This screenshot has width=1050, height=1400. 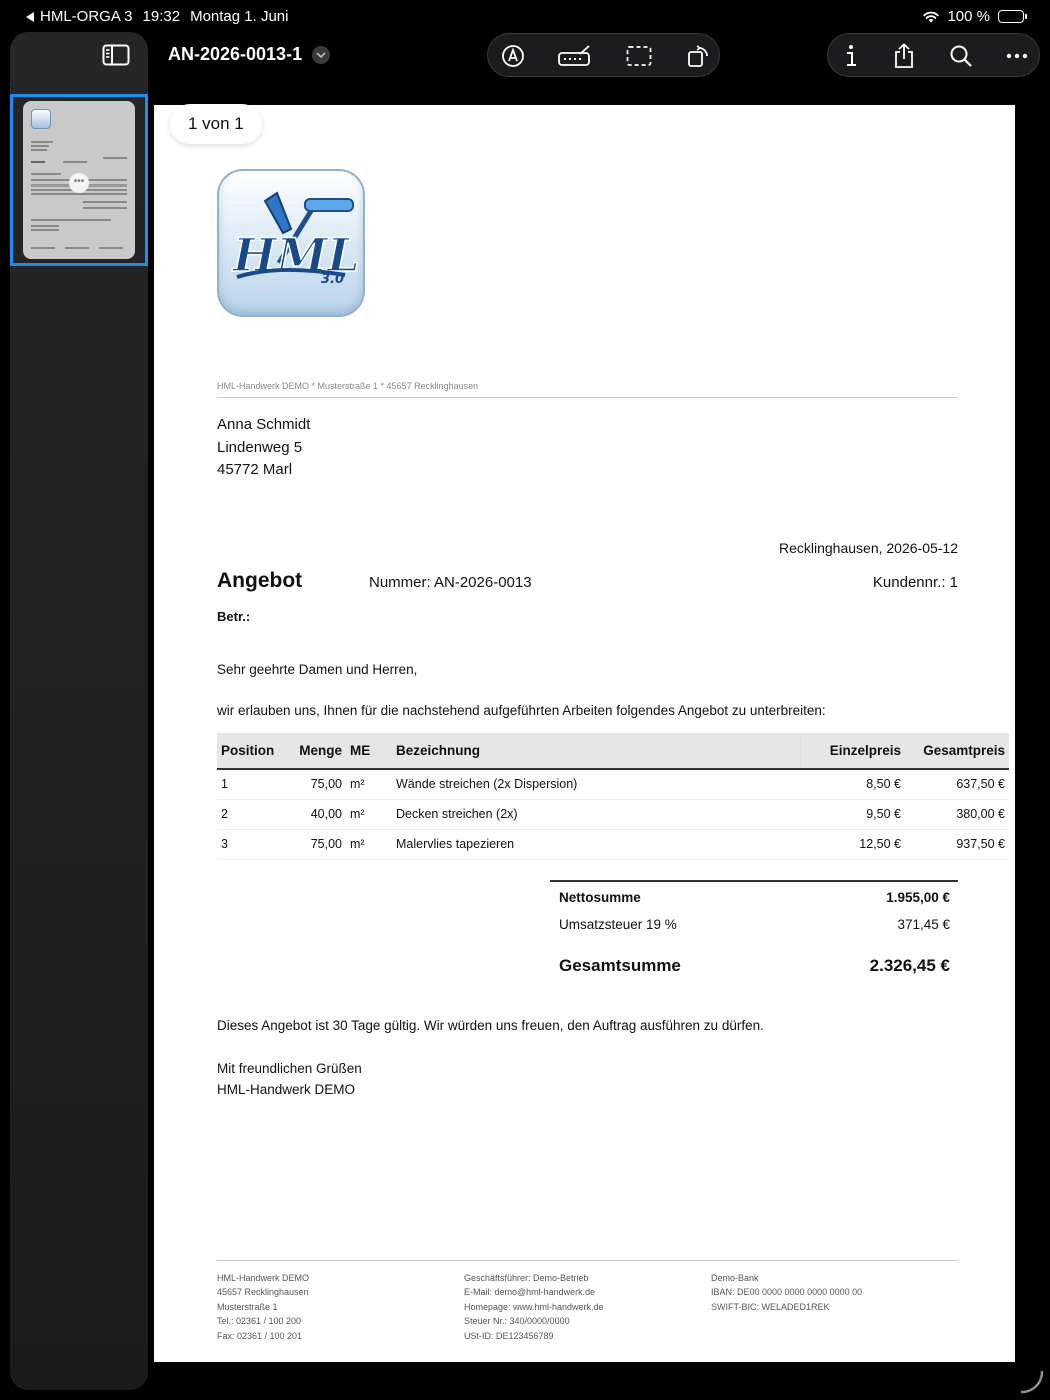 I want to click on share-button, so click(x=904, y=56).